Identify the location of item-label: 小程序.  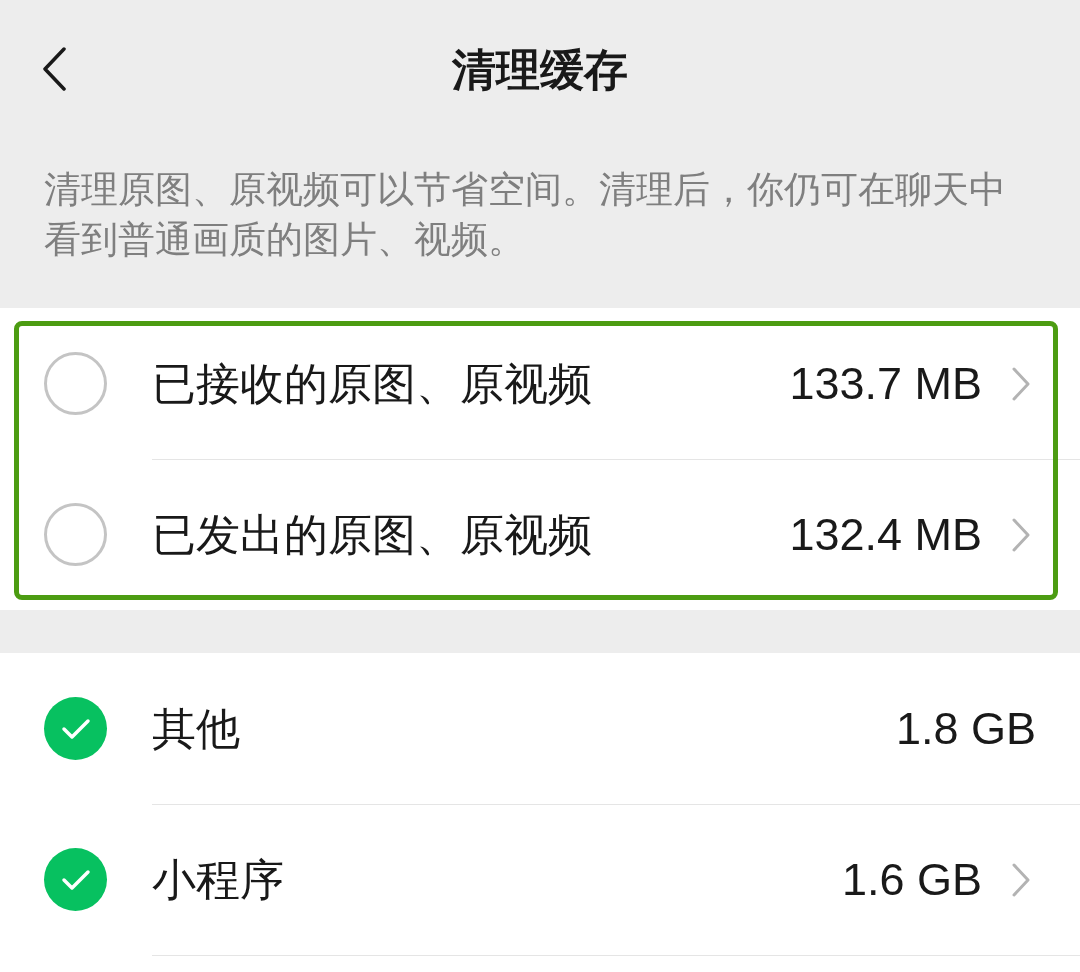
(218, 879).